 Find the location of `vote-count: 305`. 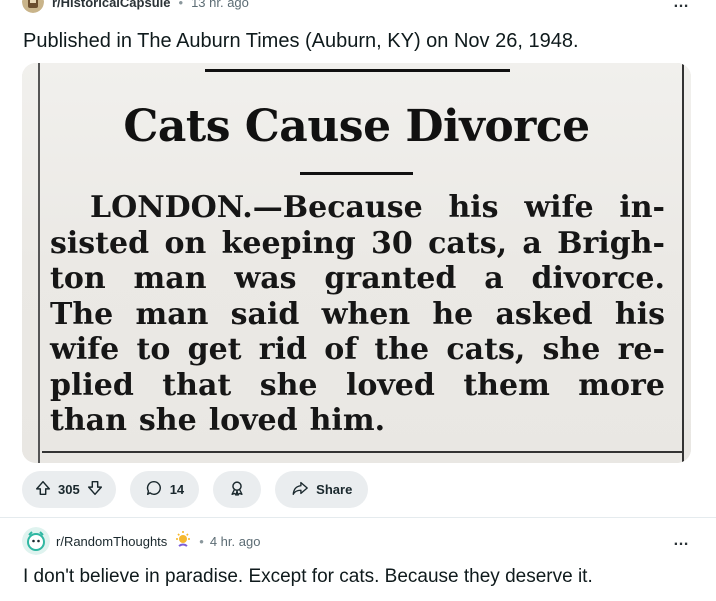

vote-count: 305 is located at coordinates (69, 489).